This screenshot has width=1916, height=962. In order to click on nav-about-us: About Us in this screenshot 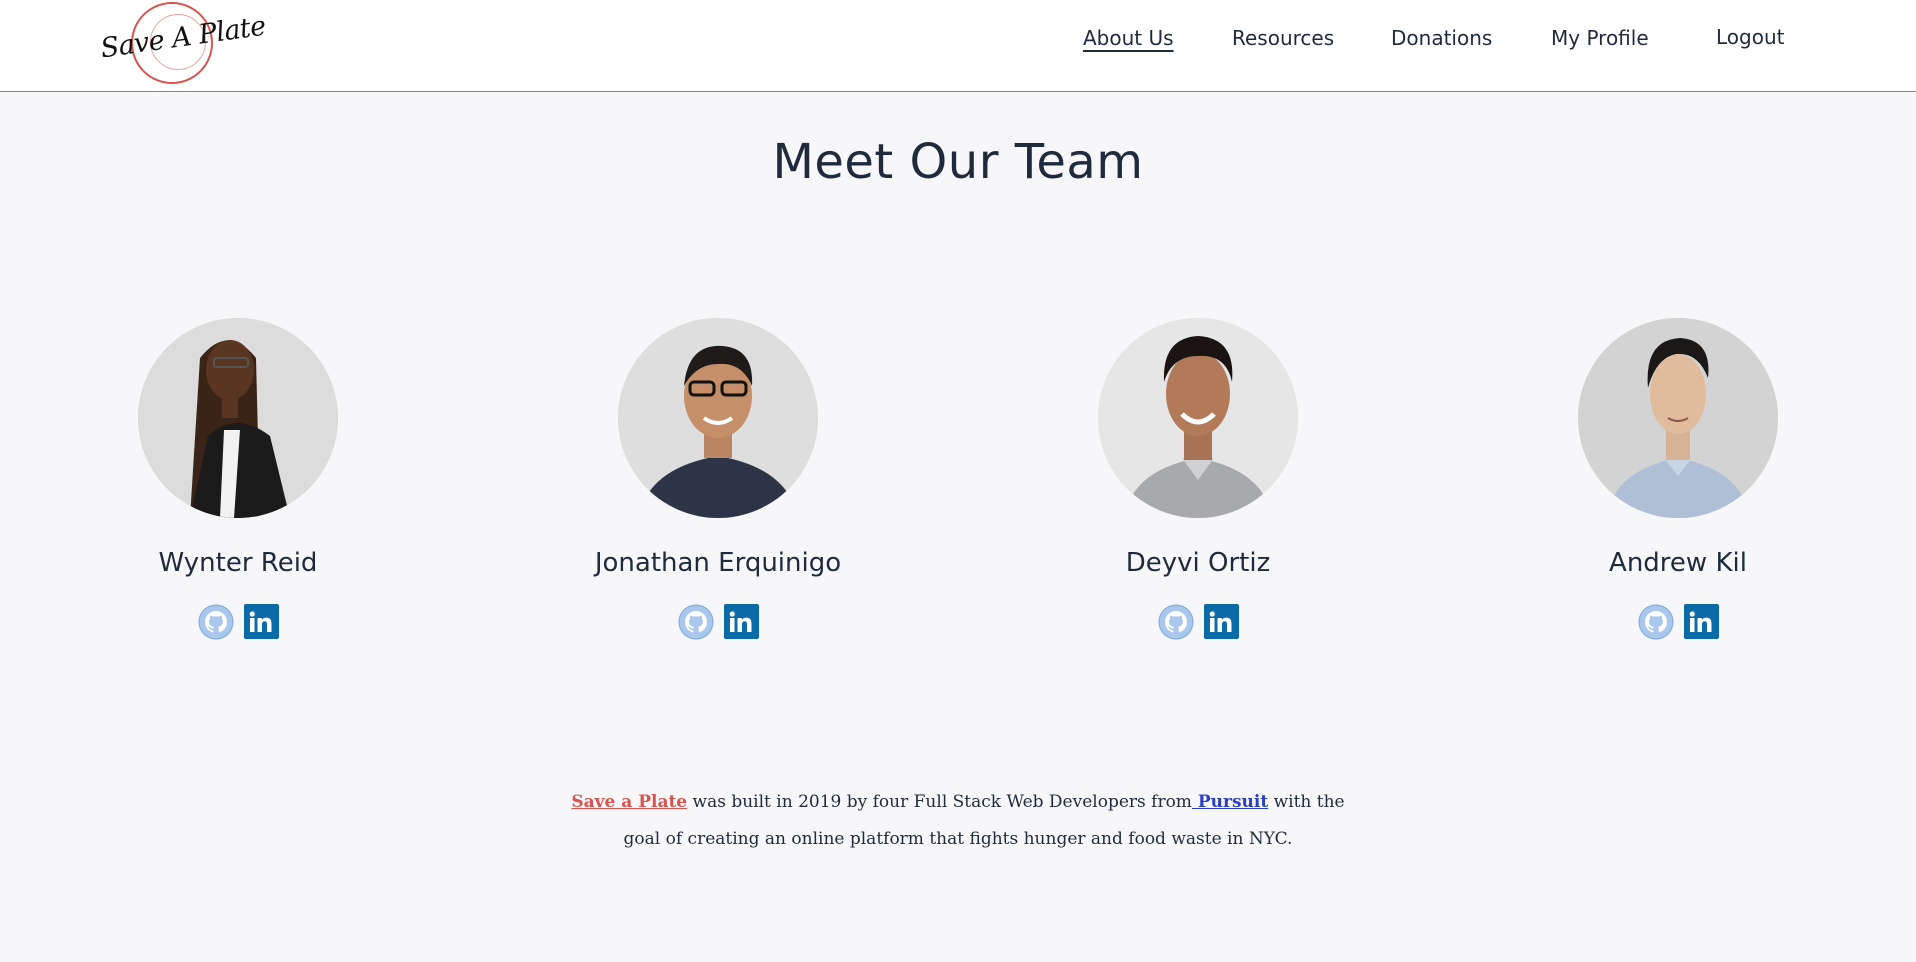, I will do `click(1128, 38)`.